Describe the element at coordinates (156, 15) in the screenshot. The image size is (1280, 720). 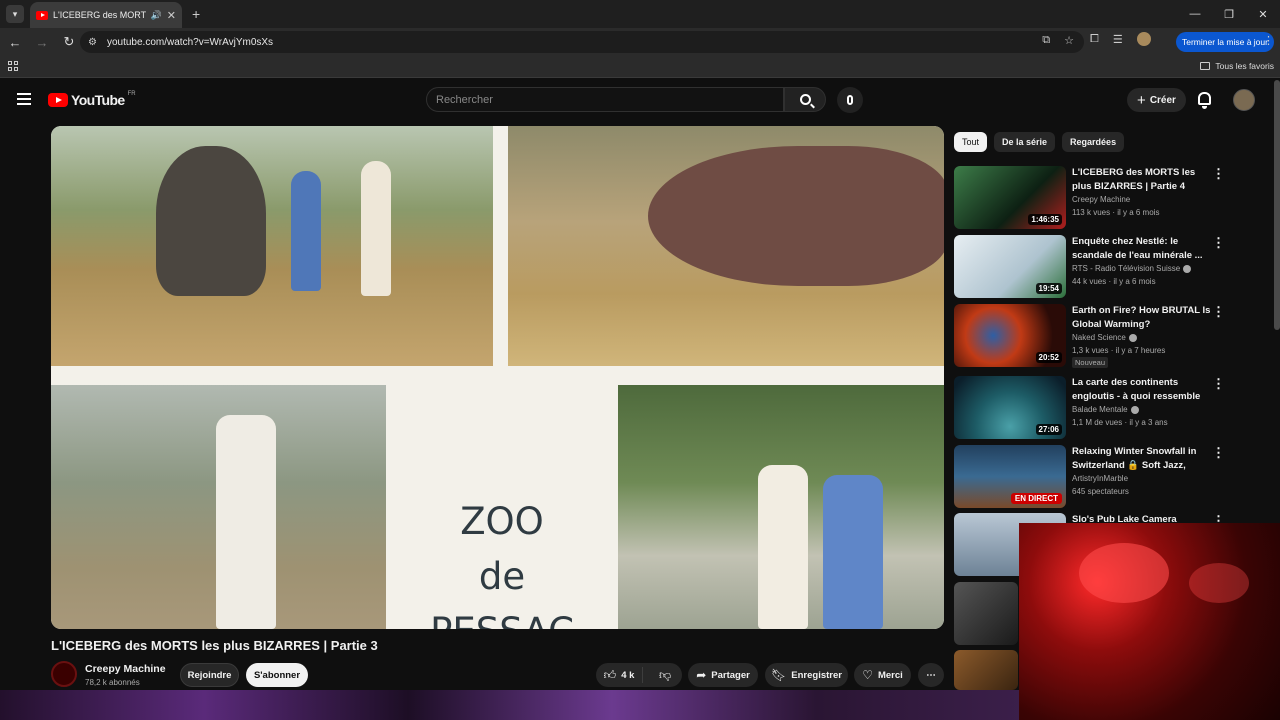
I see `speaker-icon: 🔊` at that location.